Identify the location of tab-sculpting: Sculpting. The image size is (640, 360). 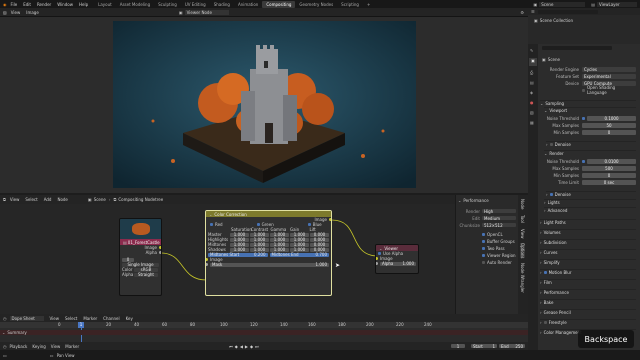
(167, 4).